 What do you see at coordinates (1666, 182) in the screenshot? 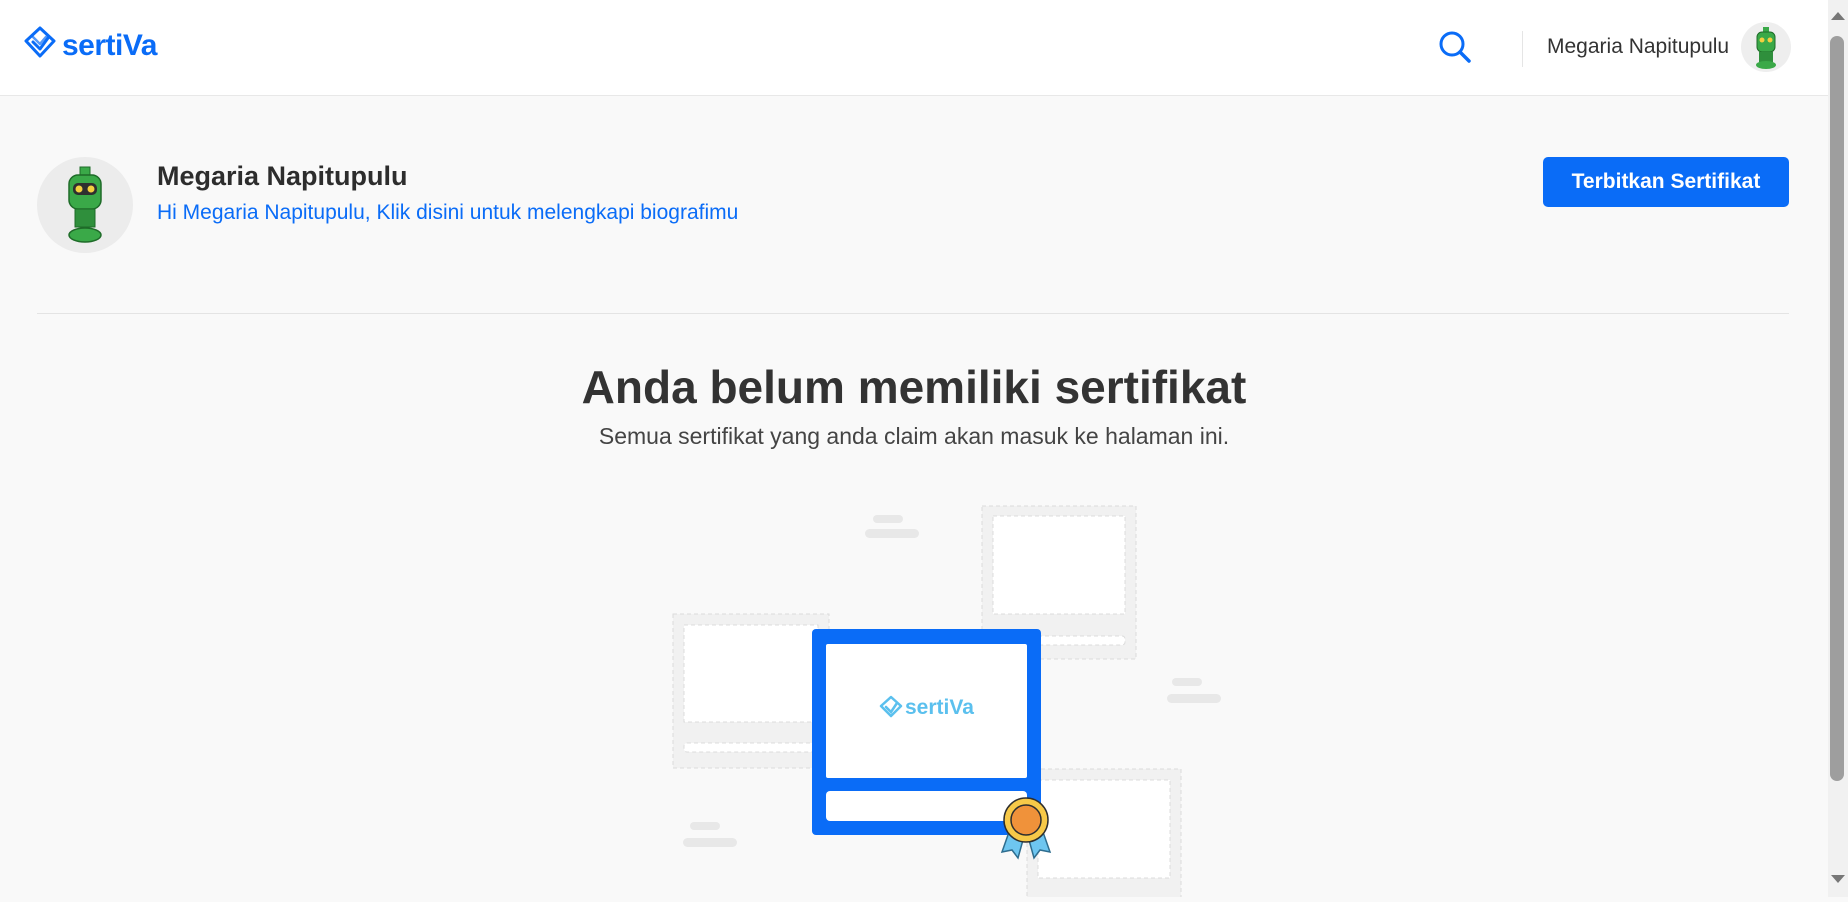
I see `issue-certificate-button: Terbitkan Sertifikat` at bounding box center [1666, 182].